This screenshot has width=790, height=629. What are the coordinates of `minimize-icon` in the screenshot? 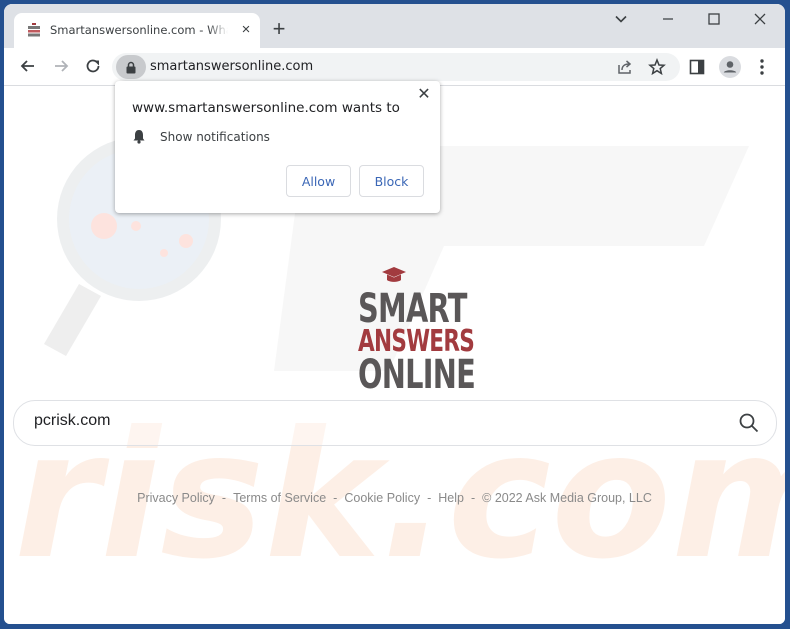 It's located at (668, 19).